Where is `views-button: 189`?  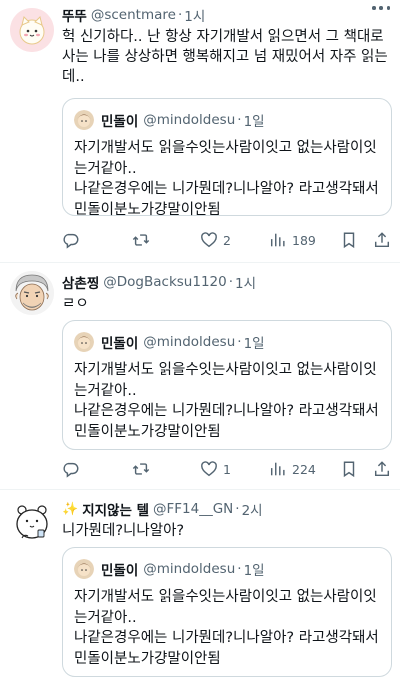
views-button: 189 is located at coordinates (292, 240).